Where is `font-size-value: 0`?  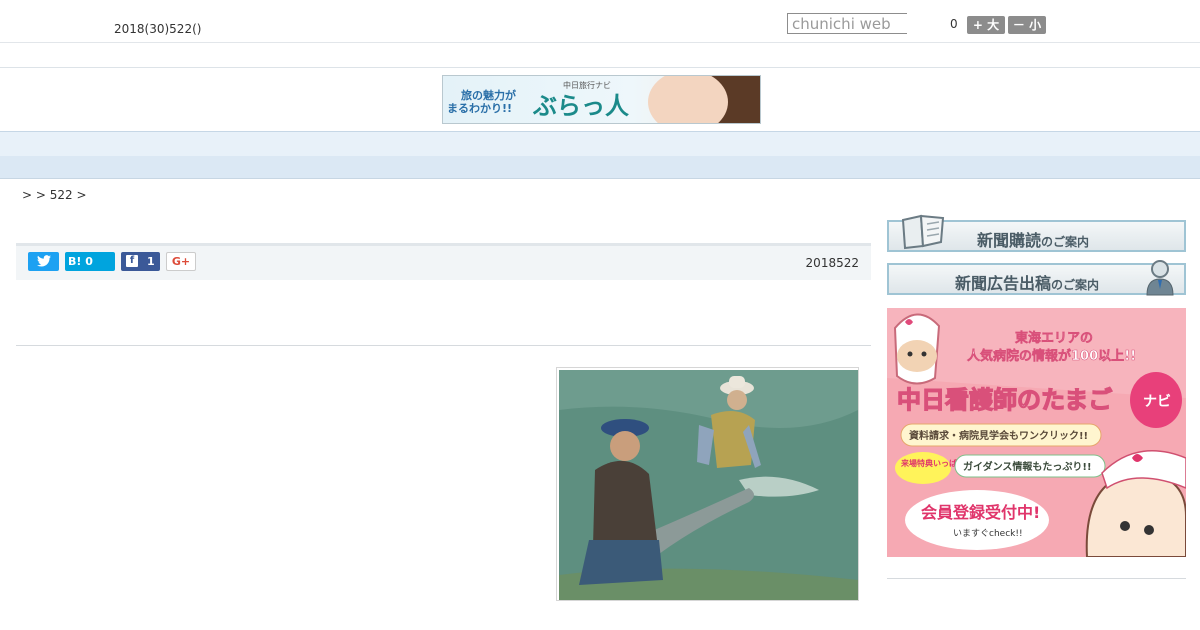
font-size-value: 0 is located at coordinates (954, 24).